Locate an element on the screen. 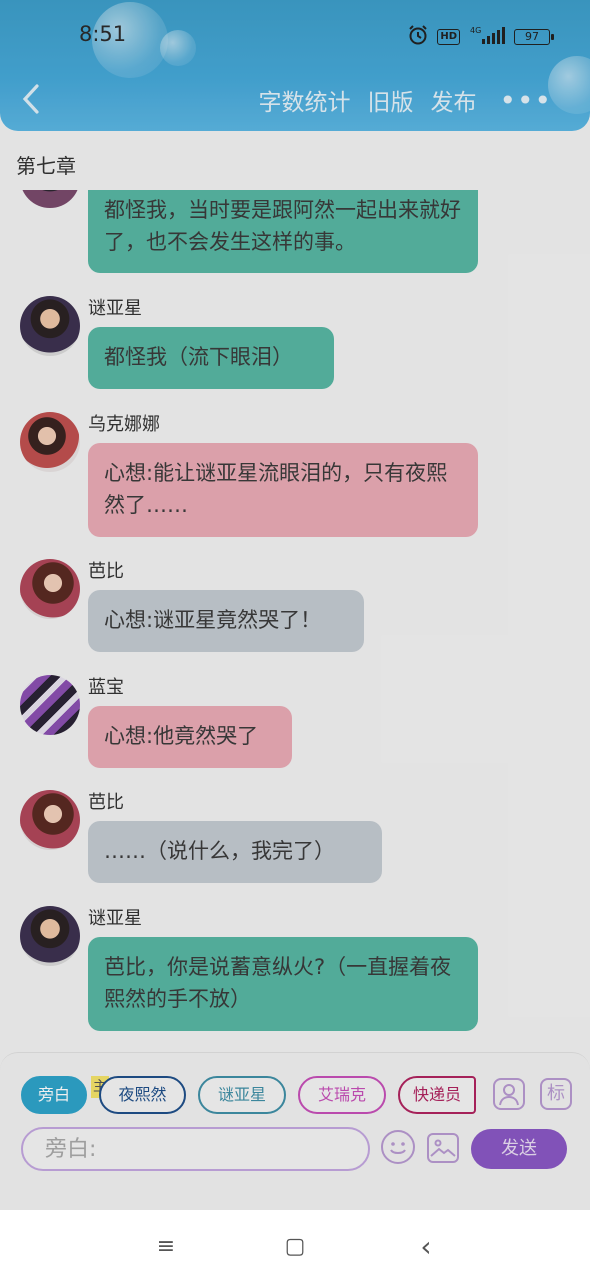  send-button: 发送 is located at coordinates (519, 1149).